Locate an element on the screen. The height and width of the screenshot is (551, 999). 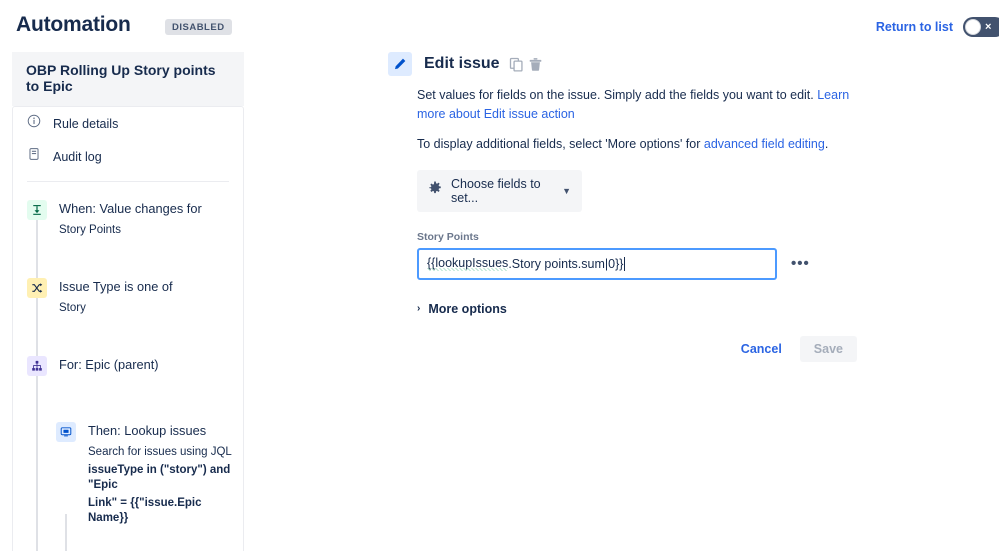
trigger-stamp-icon is located at coordinates (37, 210).